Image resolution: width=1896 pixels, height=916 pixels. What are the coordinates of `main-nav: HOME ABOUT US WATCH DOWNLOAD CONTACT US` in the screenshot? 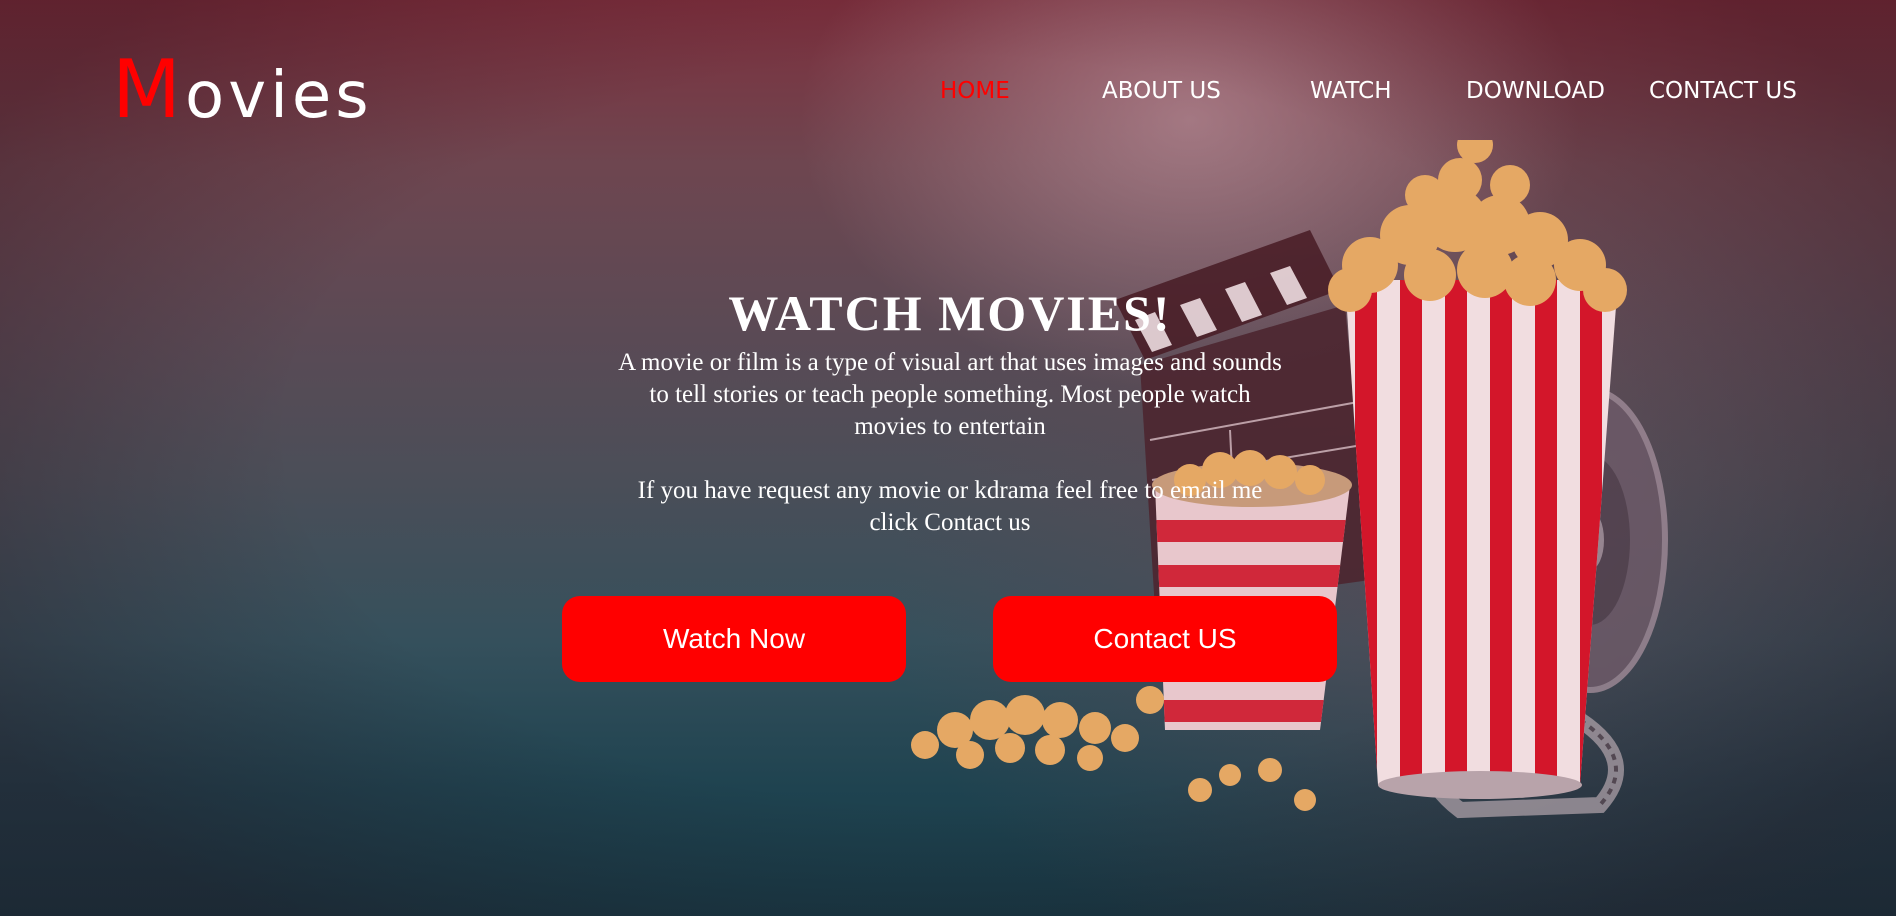 It's located at (948, 93).